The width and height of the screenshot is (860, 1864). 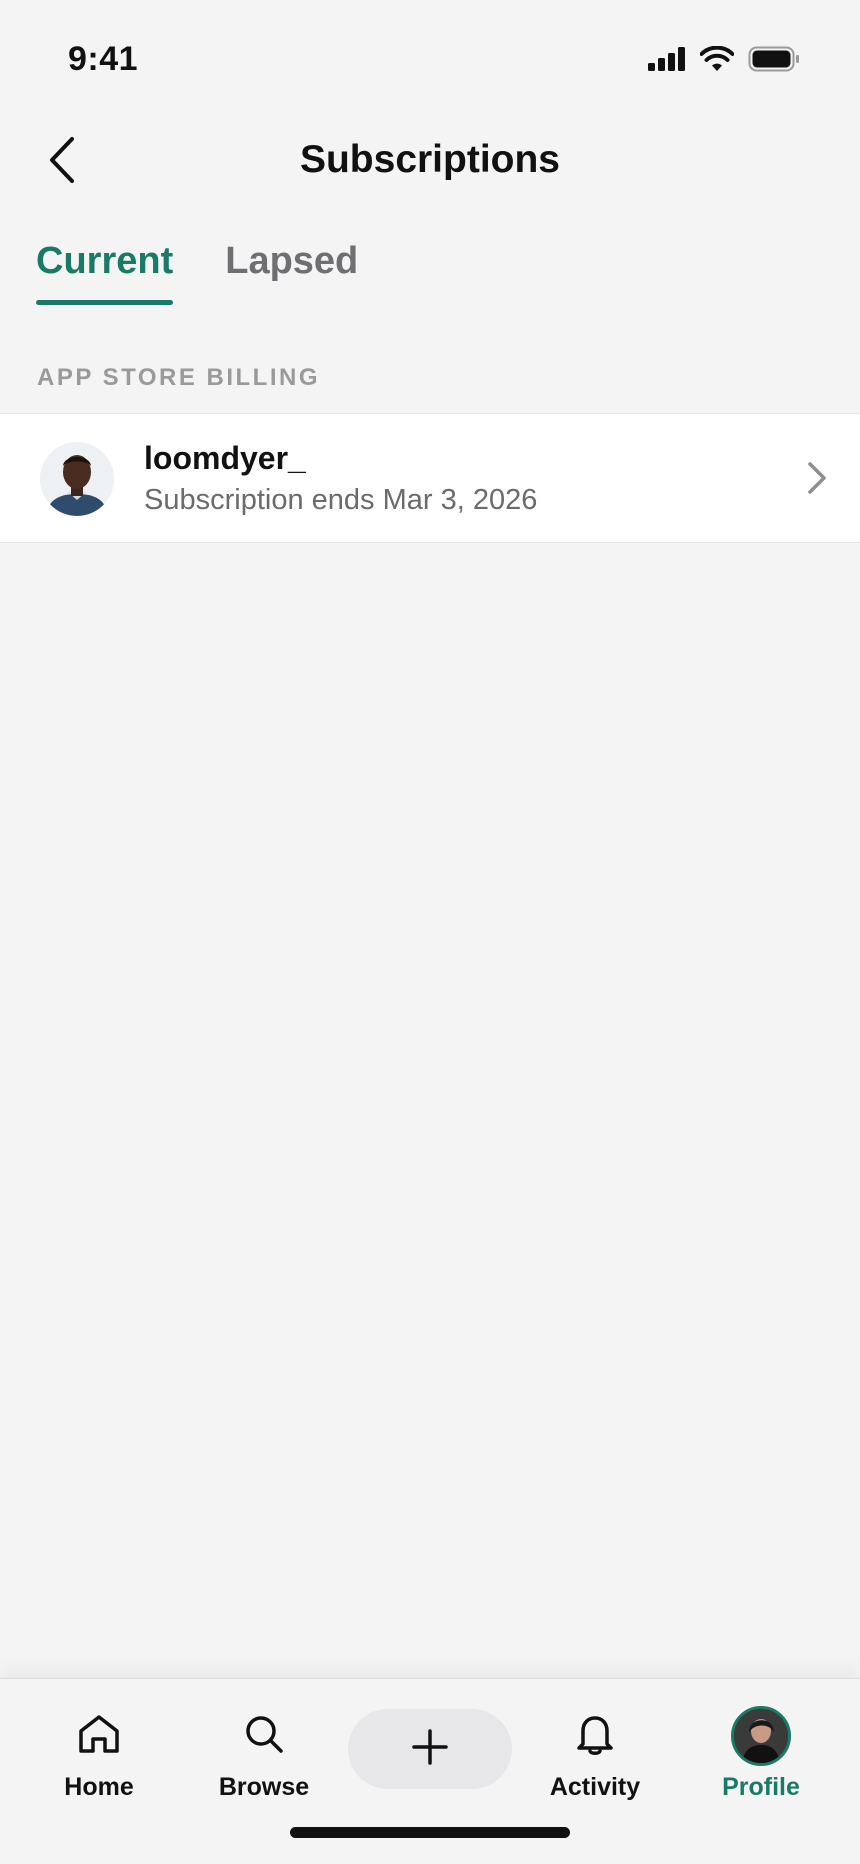 I want to click on status-time: 9:41, so click(x=103, y=59).